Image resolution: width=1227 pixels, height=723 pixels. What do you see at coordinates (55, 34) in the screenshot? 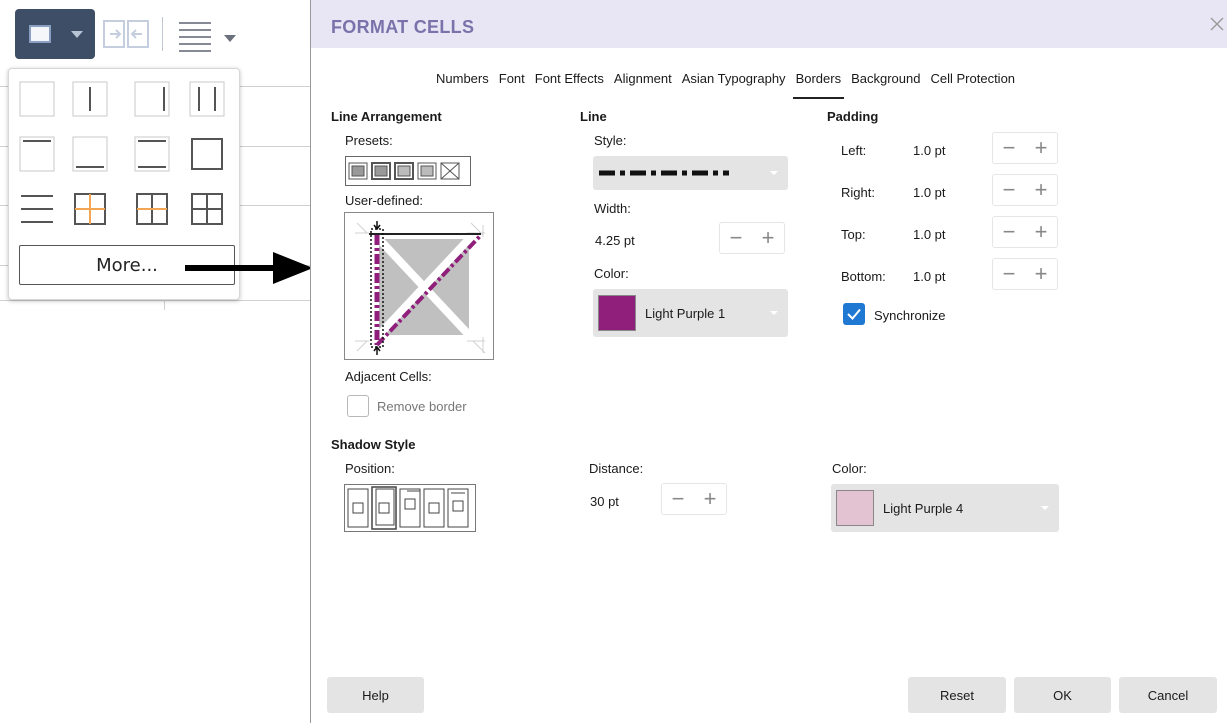
I see `borders-dropdown-button` at bounding box center [55, 34].